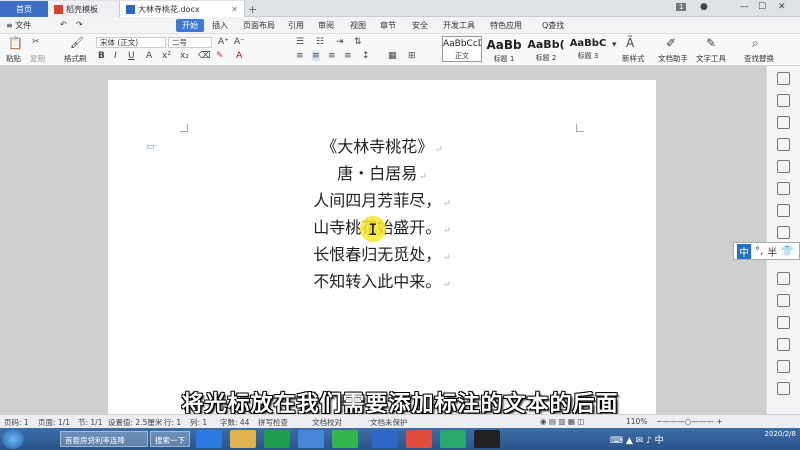 The image size is (800, 450). Describe the element at coordinates (75, 58) in the screenshot. I see `format-painter-button: 格式刷` at that location.